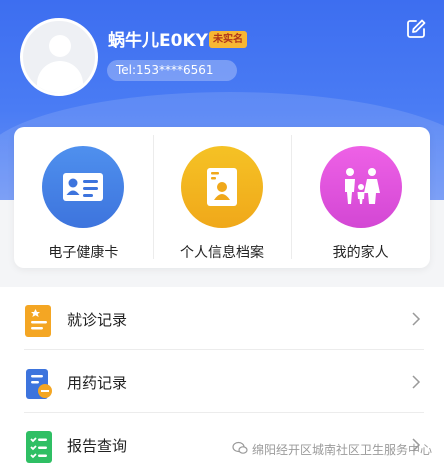  Describe the element at coordinates (240, 449) in the screenshot. I see `wechat-icon` at that location.